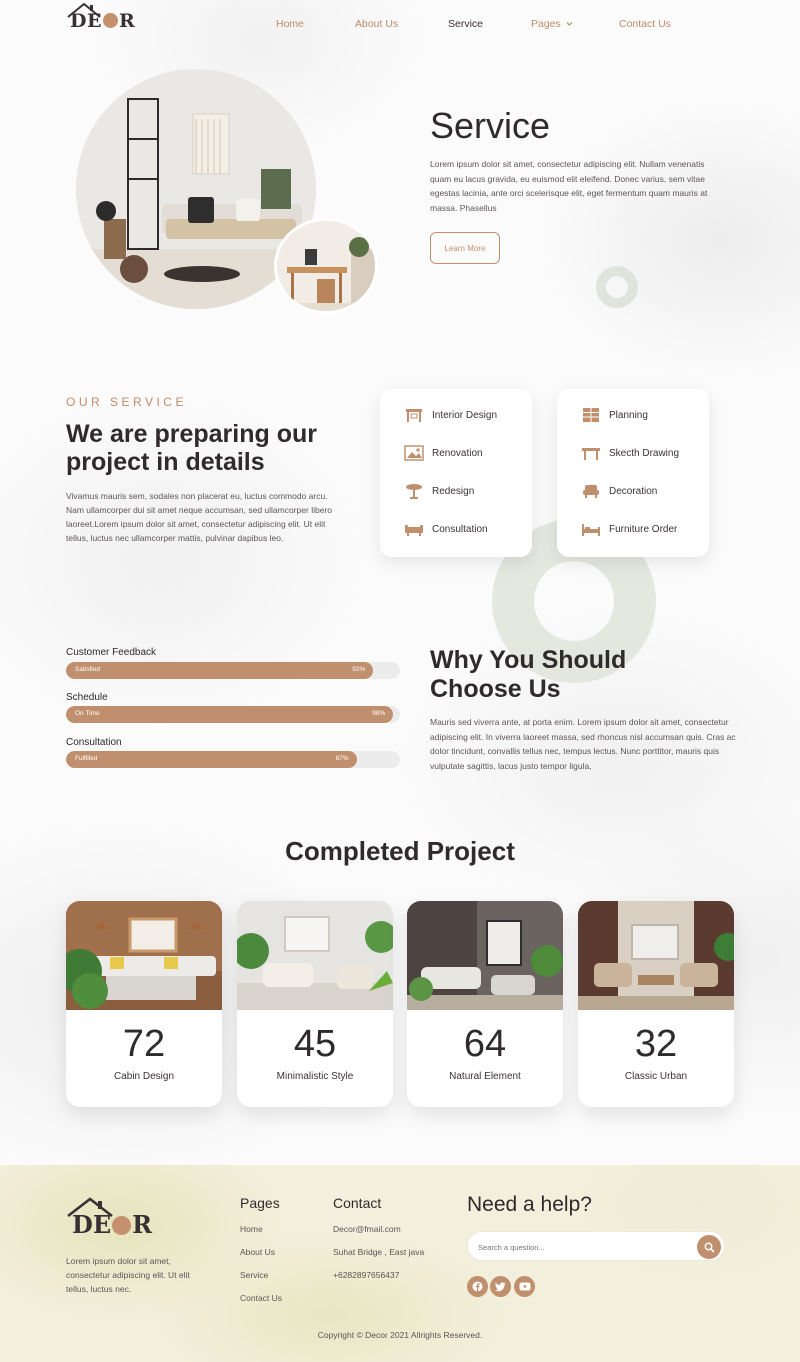 This screenshot has width=800, height=1362. What do you see at coordinates (126, 402) in the screenshot?
I see `section-kicker: OUR SERVICE` at bounding box center [126, 402].